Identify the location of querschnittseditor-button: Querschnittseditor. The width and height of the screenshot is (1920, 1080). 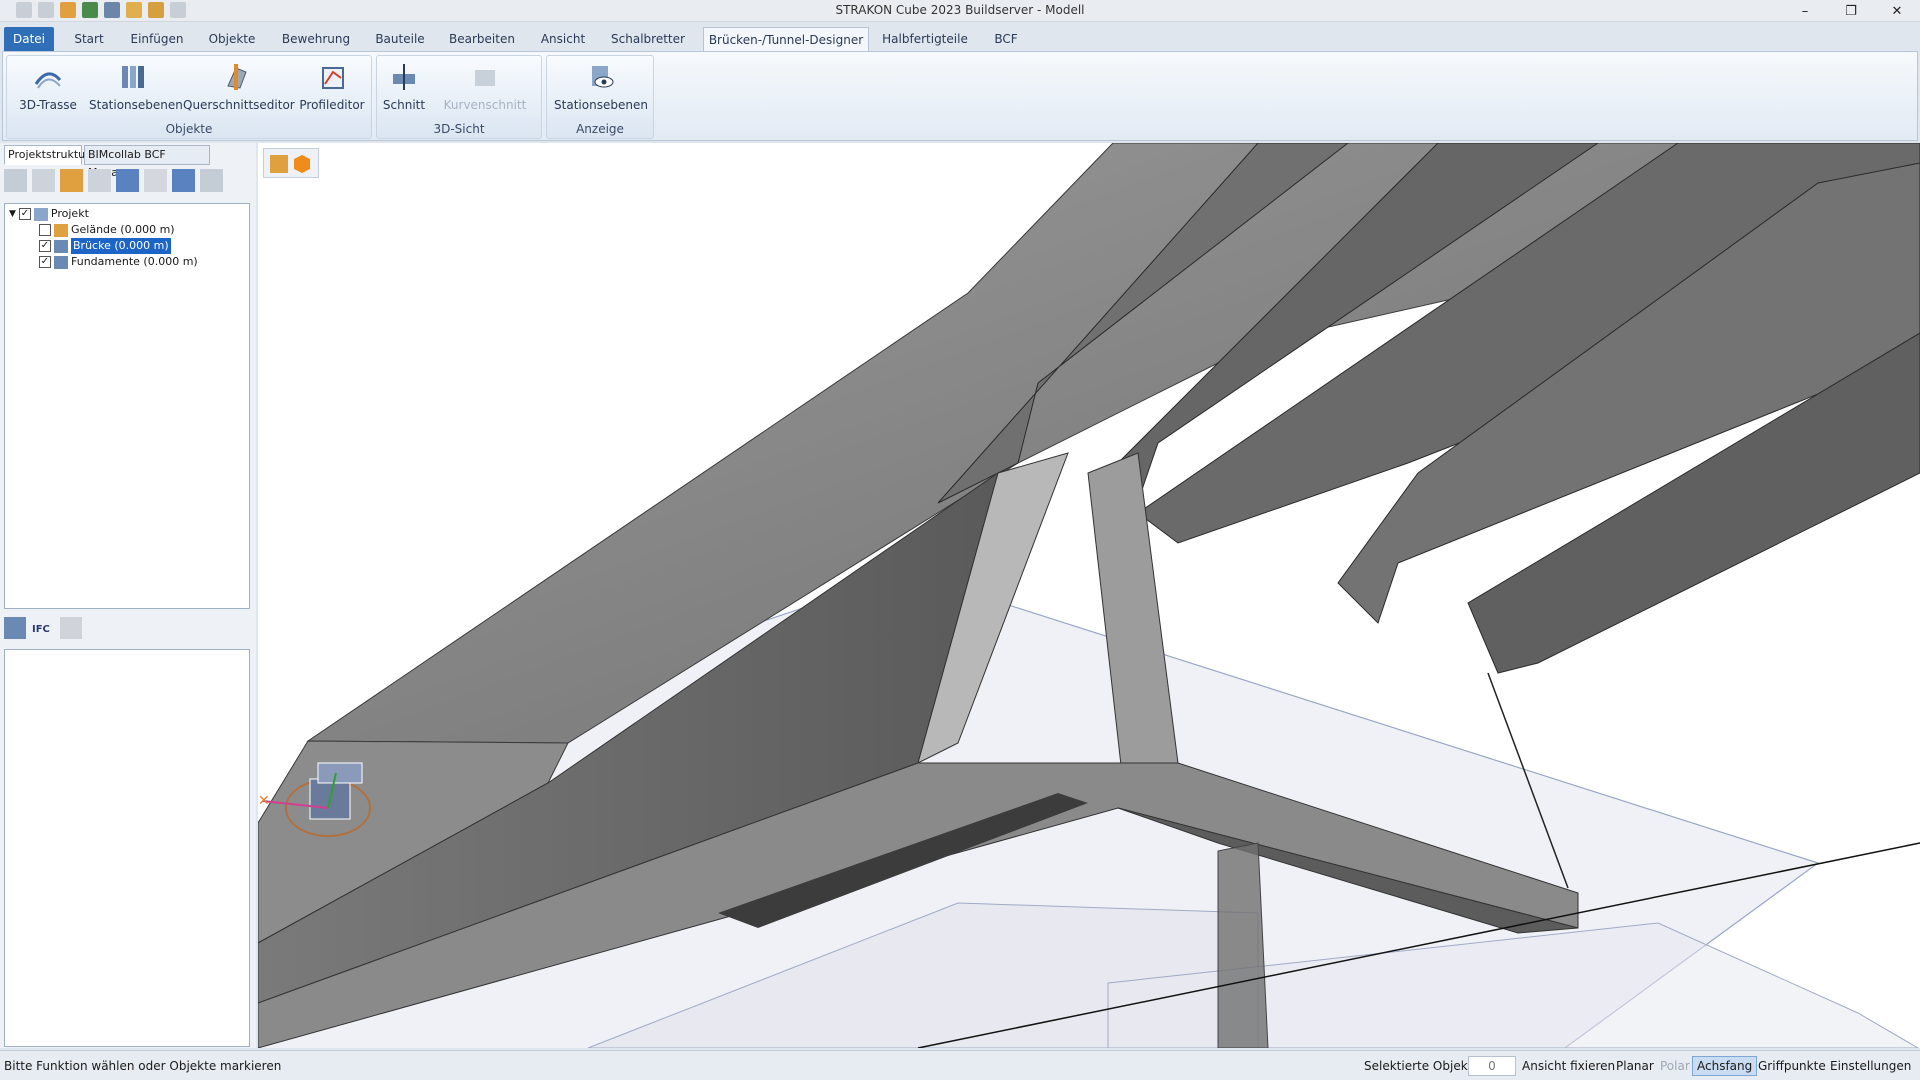
(239, 87).